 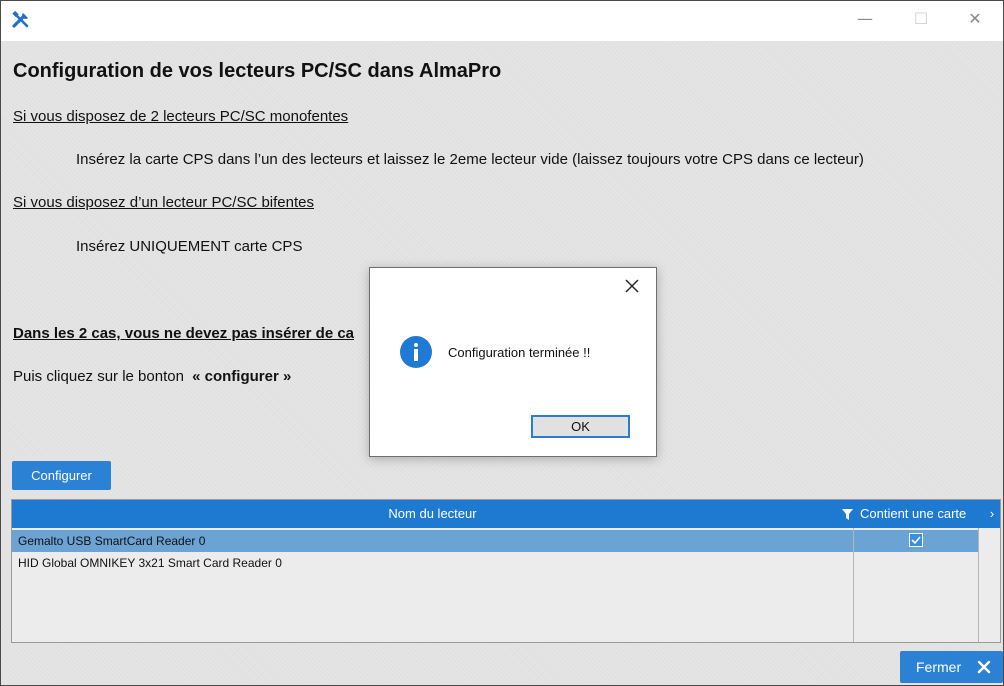 What do you see at coordinates (513, 362) in the screenshot?
I see `message-dialog: Configuration terminée !! OK` at bounding box center [513, 362].